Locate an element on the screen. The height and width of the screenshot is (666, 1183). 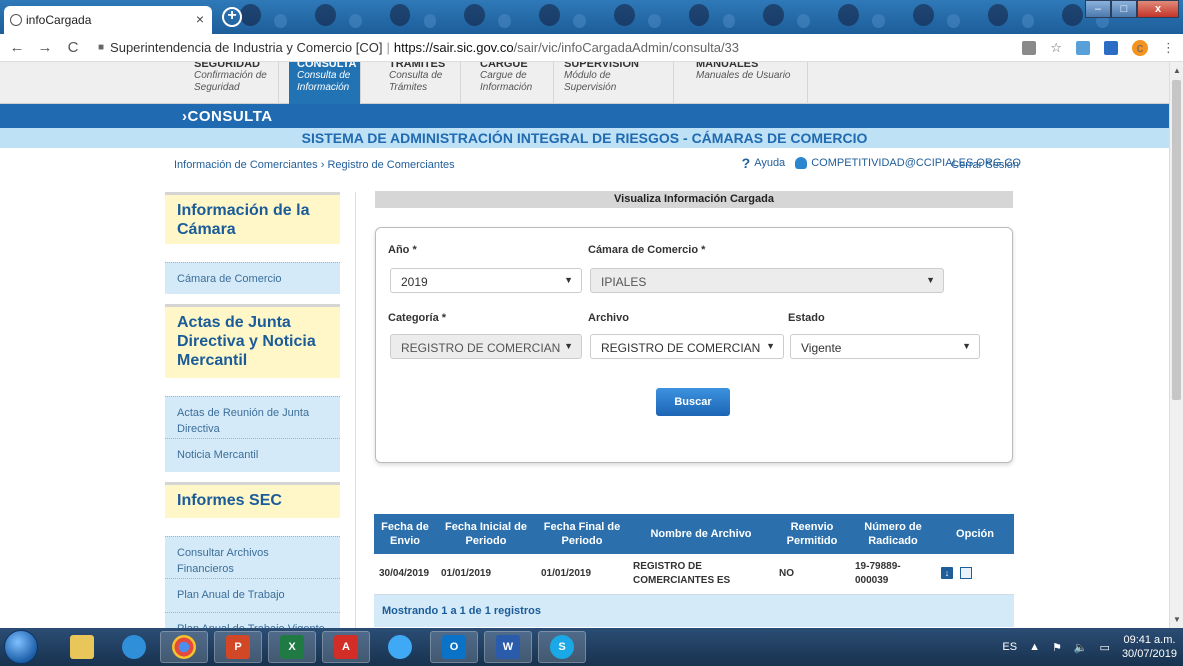
chamber-select: IPIALES ▼ is located at coordinates (767, 280).